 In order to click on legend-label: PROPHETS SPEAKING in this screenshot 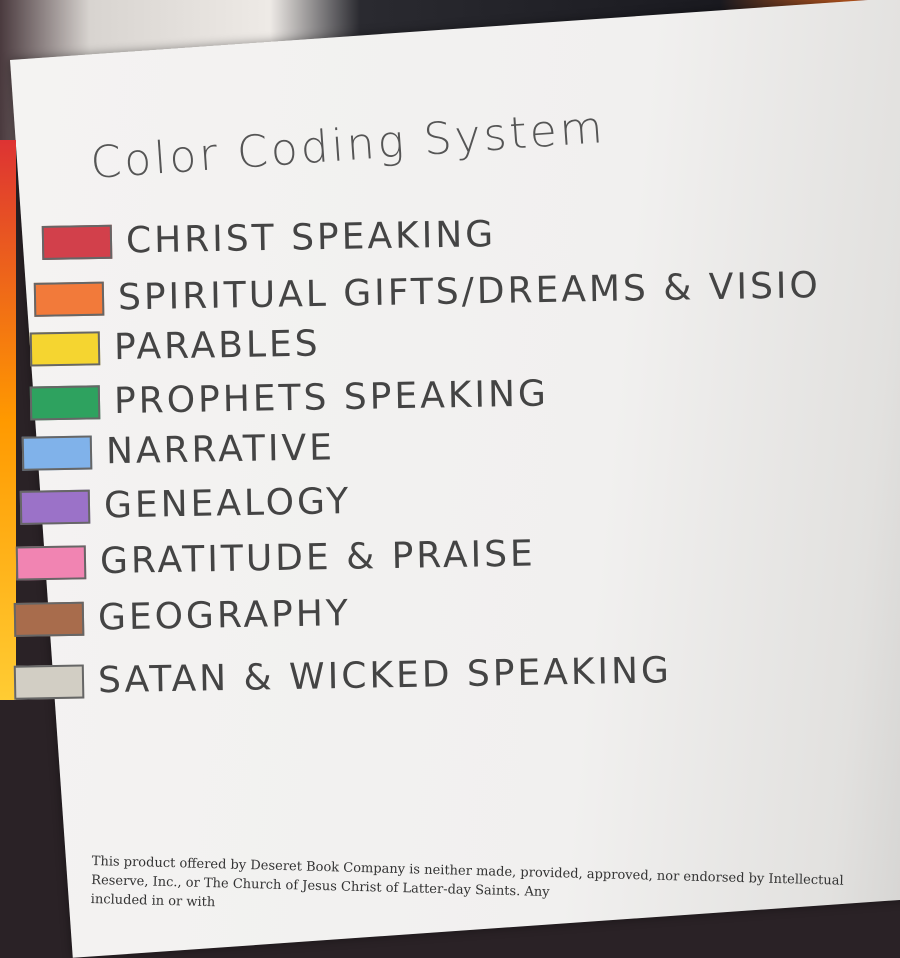, I will do `click(331, 398)`.